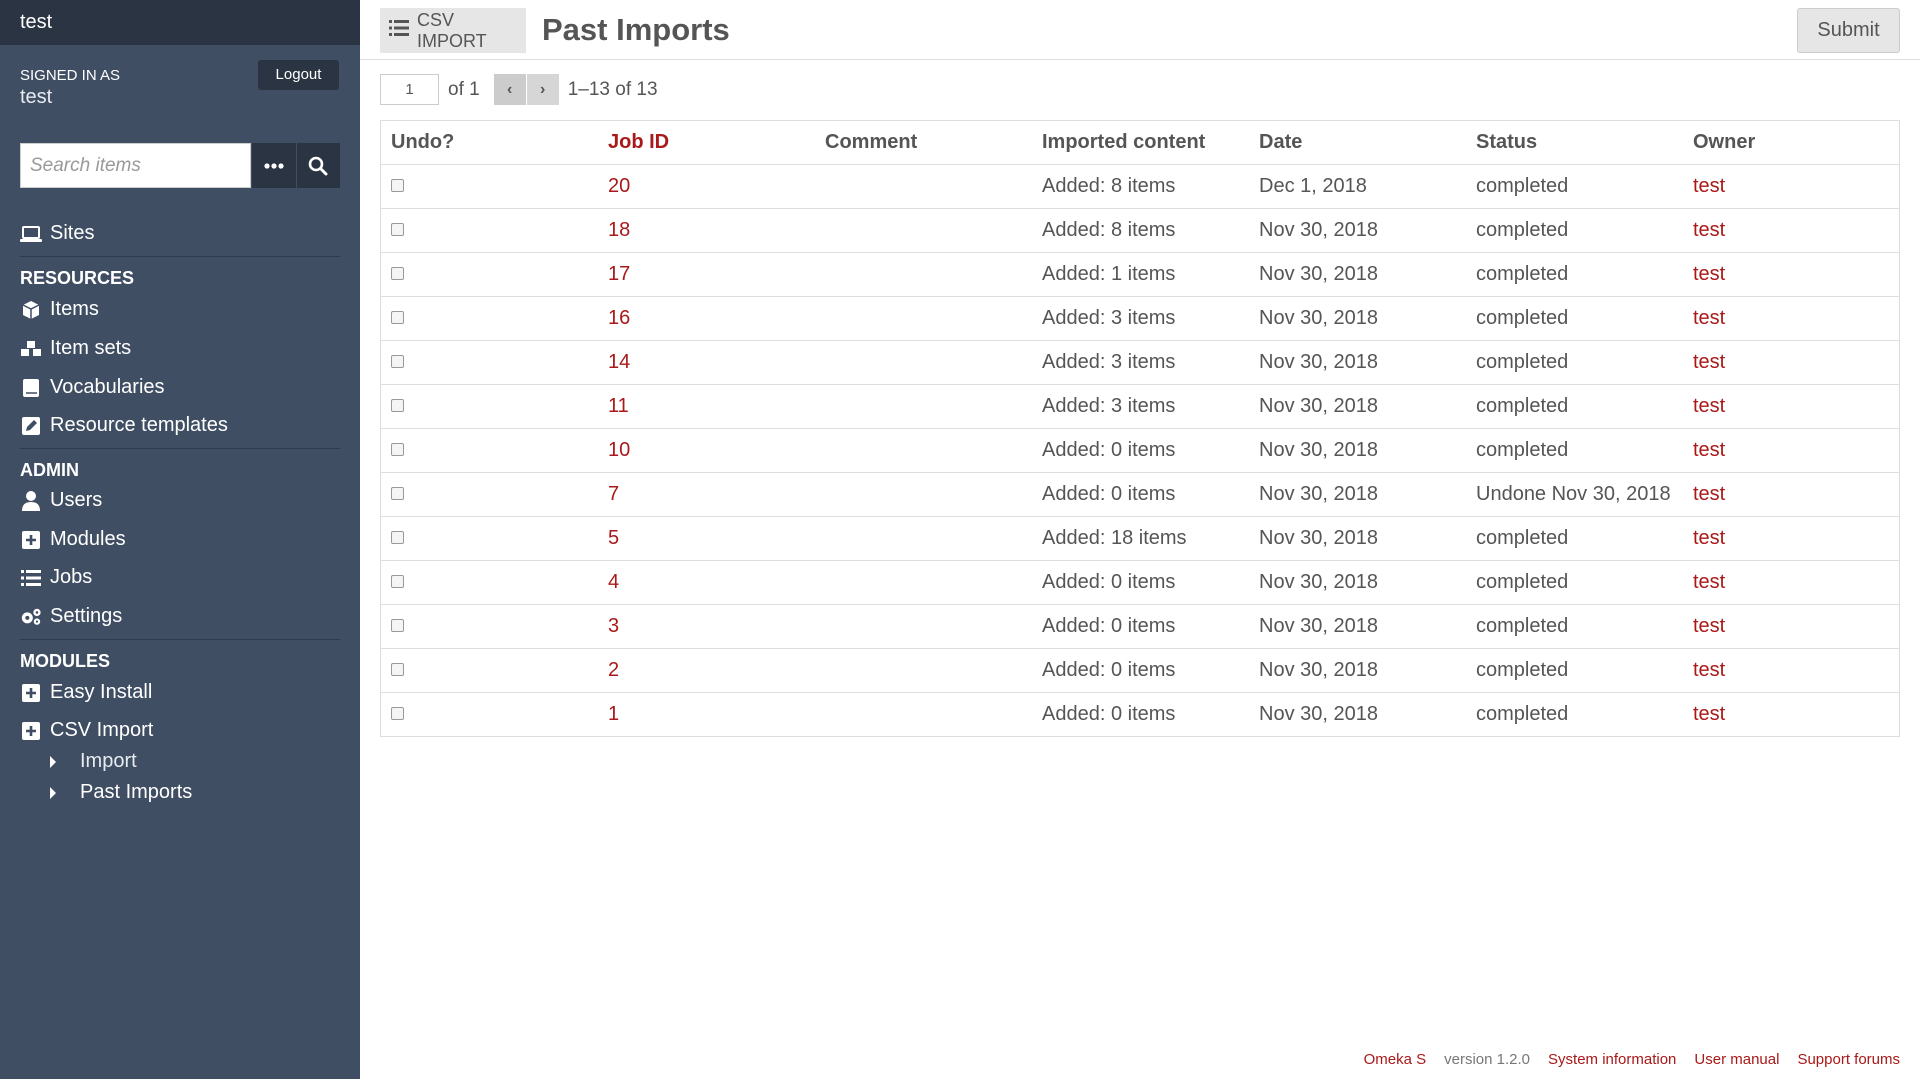 The width and height of the screenshot is (1920, 1079). I want to click on status-cell: completed, so click(1574, 406).